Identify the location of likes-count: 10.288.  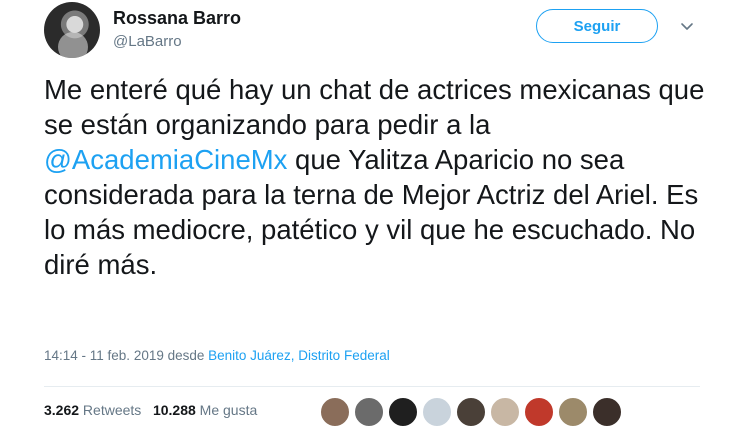
(174, 410).